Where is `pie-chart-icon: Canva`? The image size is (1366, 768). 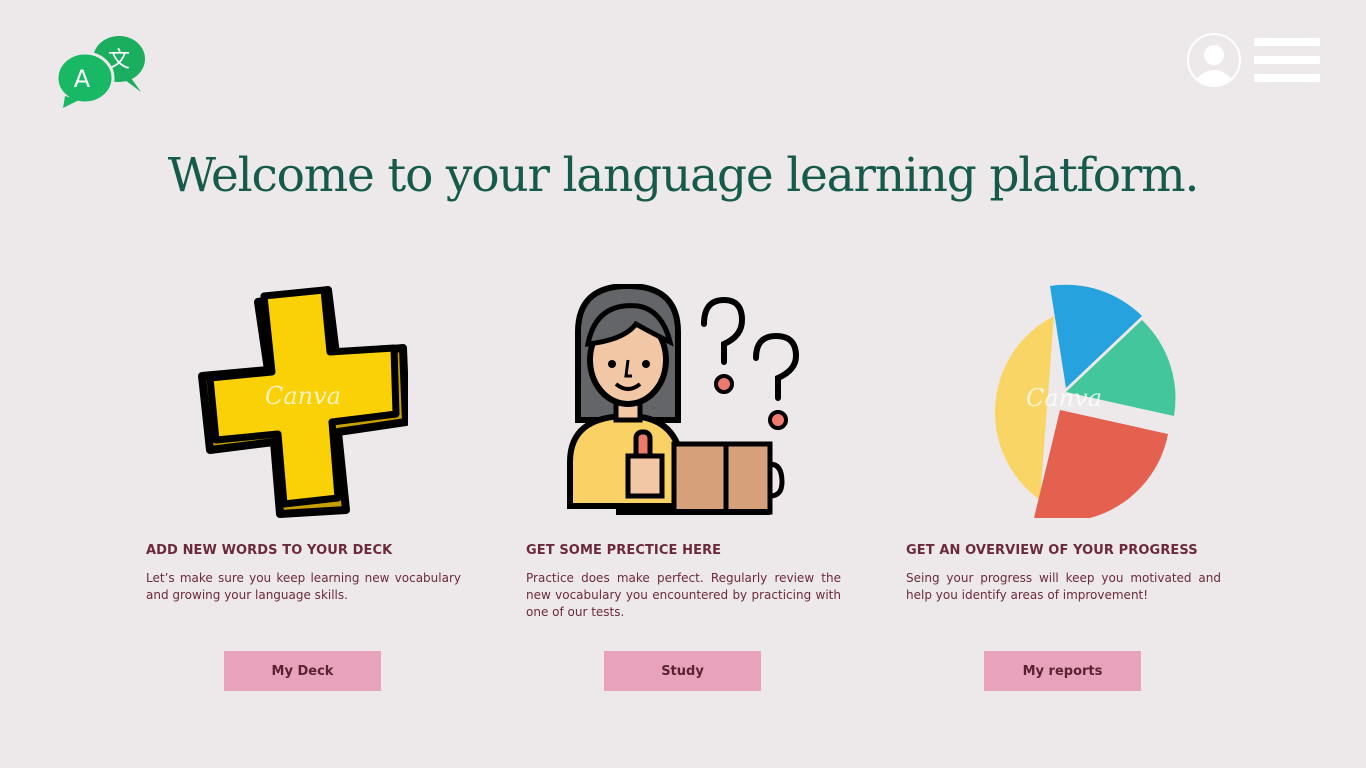
pie-chart-icon: Canva is located at coordinates (1085, 401).